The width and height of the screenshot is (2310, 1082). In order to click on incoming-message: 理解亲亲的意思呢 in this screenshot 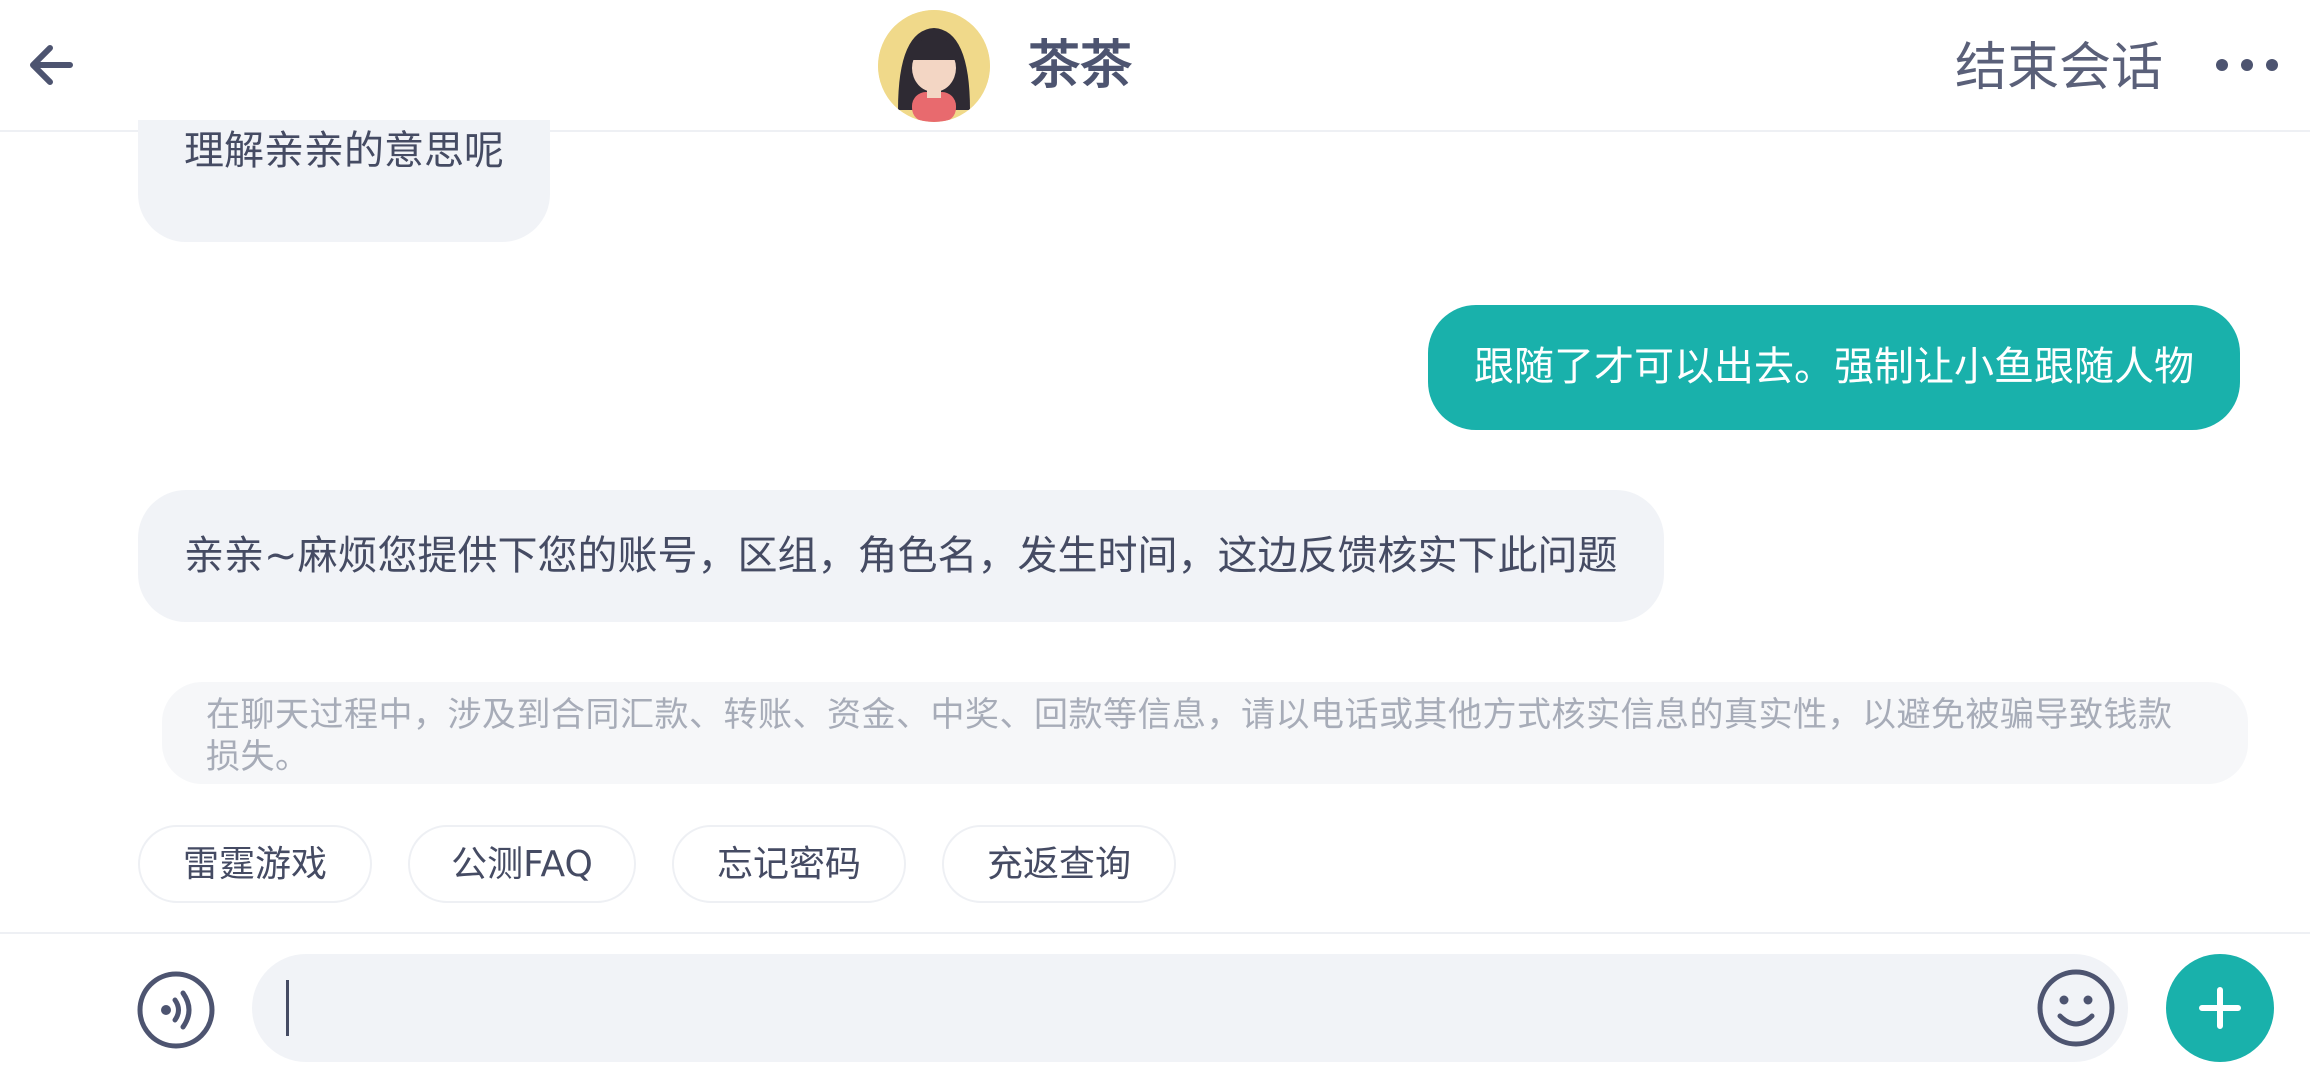, I will do `click(344, 181)`.